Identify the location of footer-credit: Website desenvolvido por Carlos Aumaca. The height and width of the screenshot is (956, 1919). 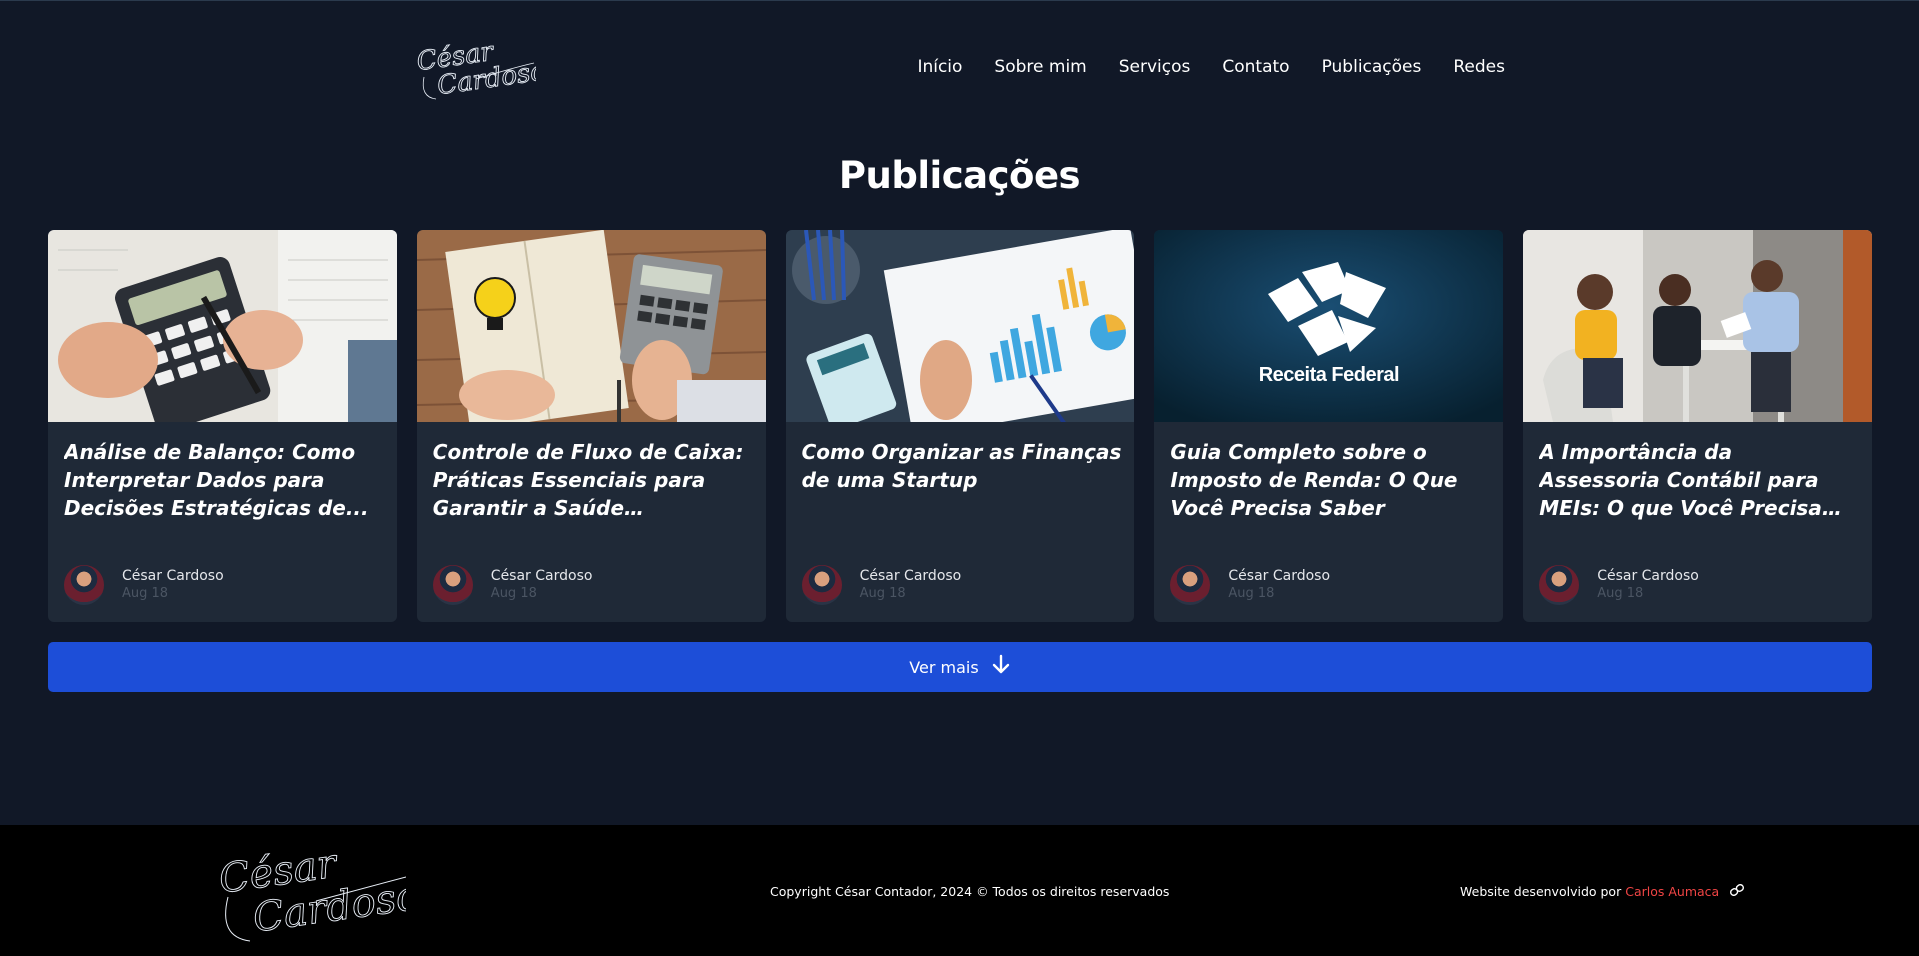
(1602, 891).